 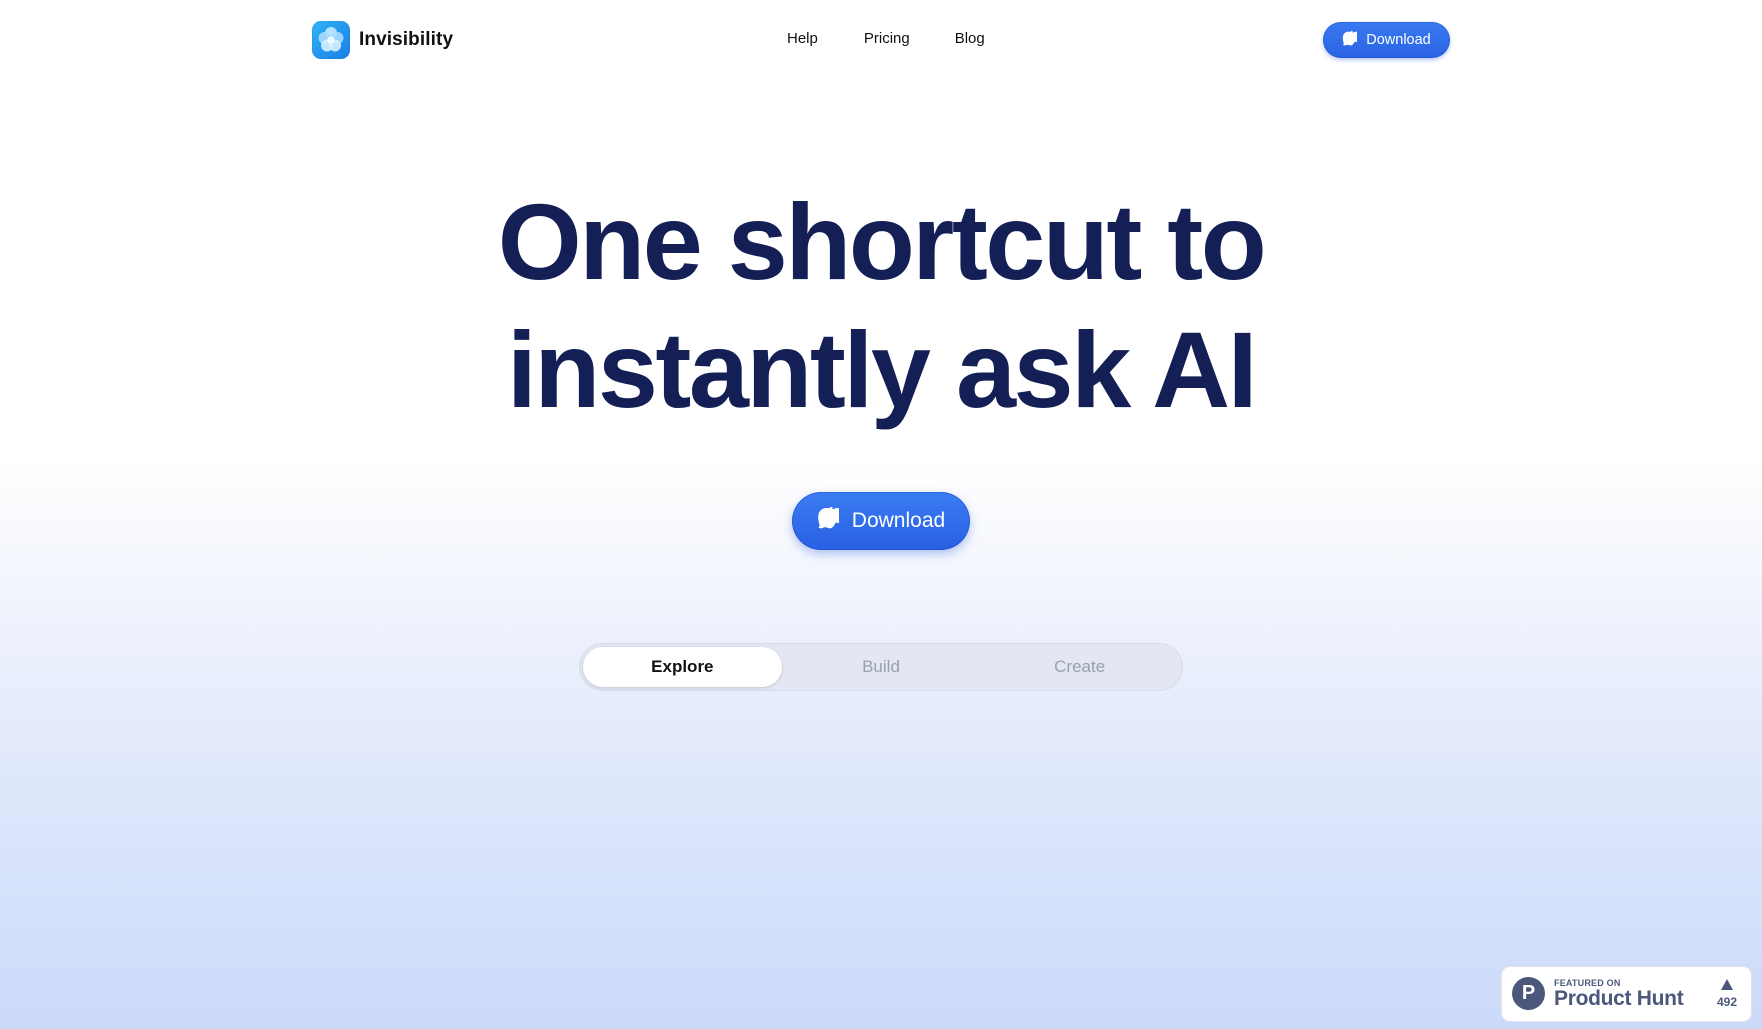 What do you see at coordinates (1727, 1002) in the screenshot?
I see `product-hunt-upvote-count: 492` at bounding box center [1727, 1002].